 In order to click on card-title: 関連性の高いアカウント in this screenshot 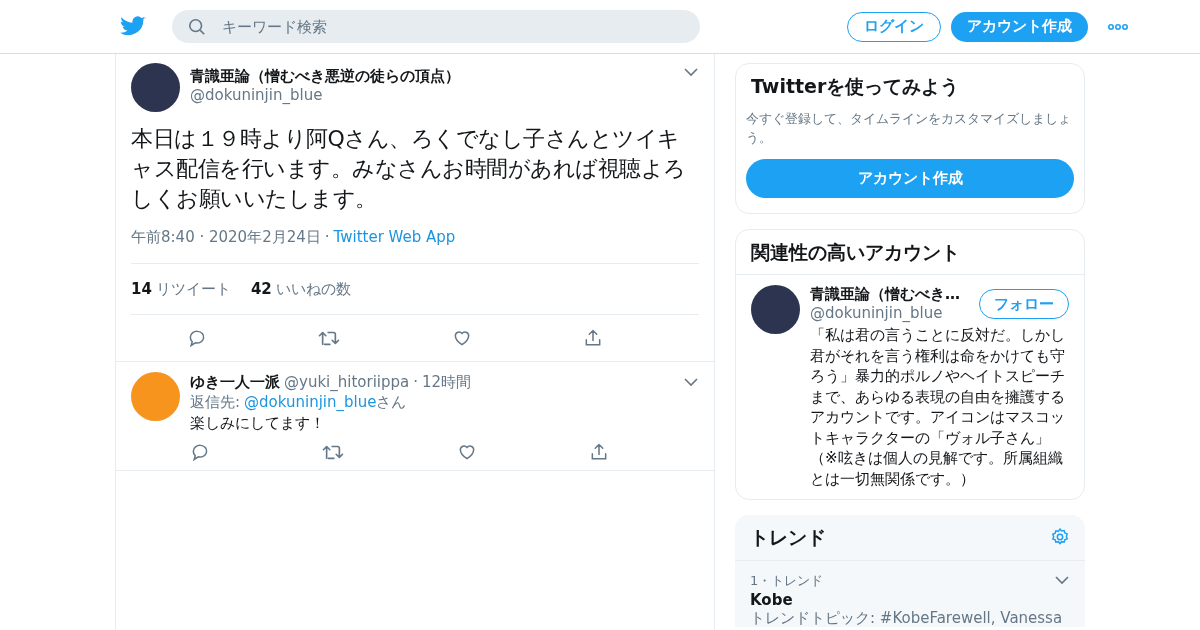, I will do `click(910, 252)`.